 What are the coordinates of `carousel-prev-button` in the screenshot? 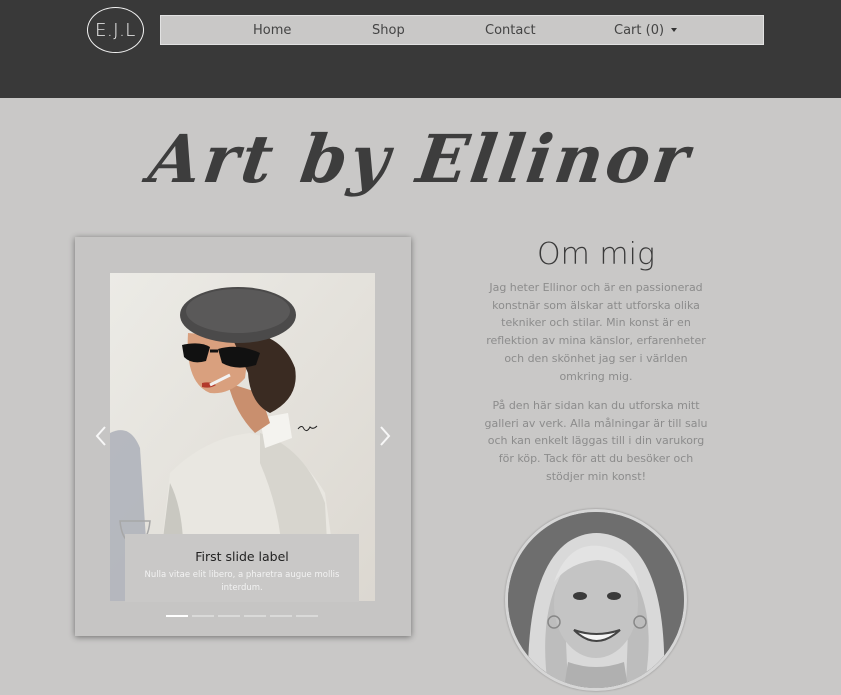 It's located at (101, 436).